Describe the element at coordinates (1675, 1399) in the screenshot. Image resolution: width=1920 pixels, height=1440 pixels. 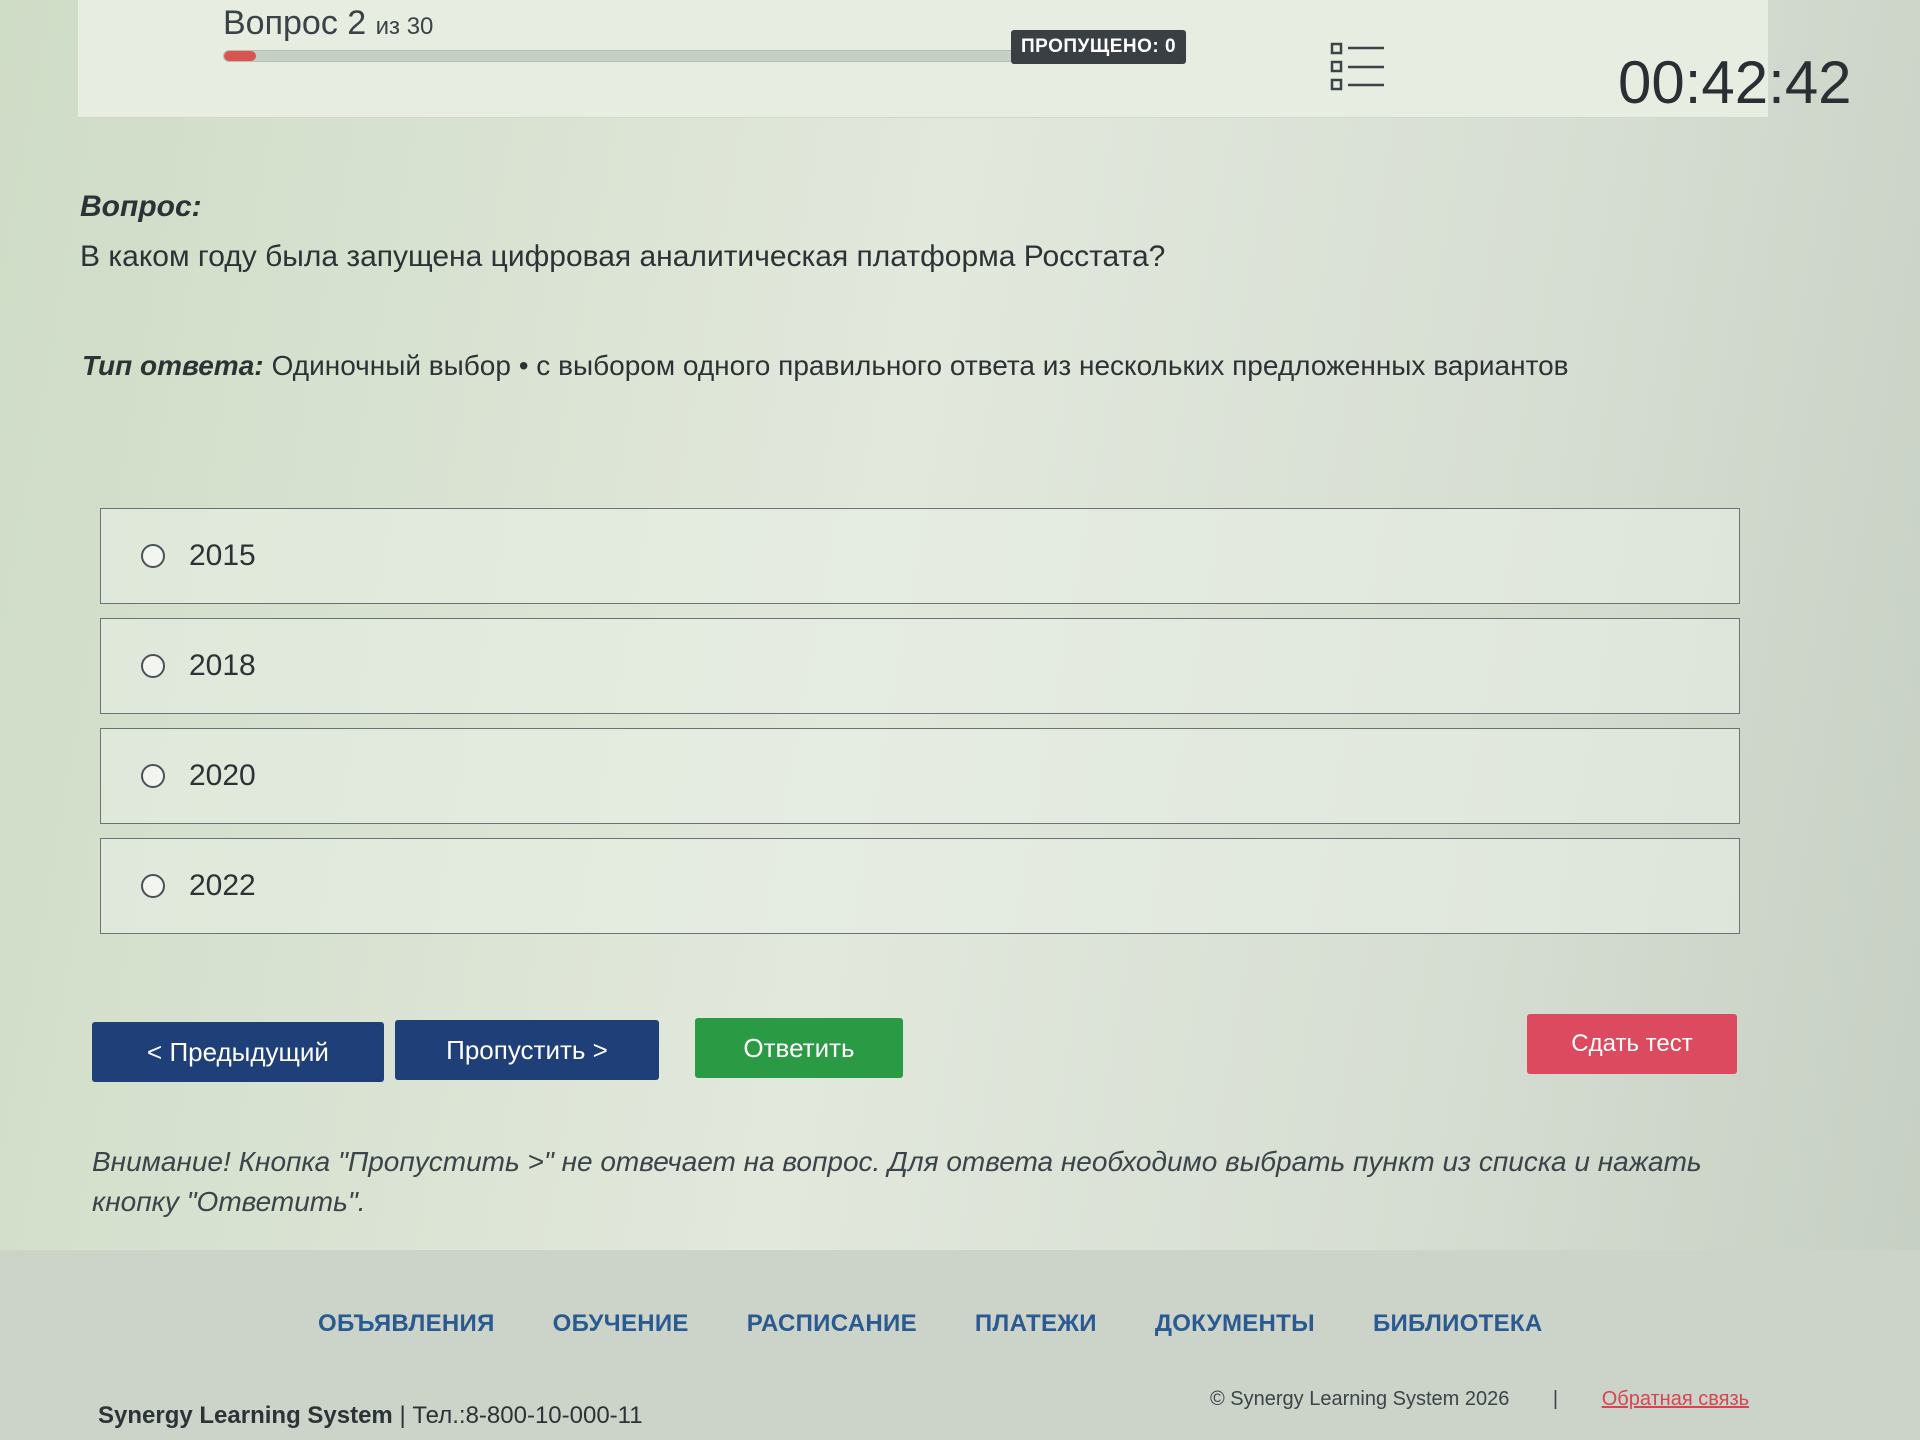
I see `feedback-link: Обратная связь` at that location.